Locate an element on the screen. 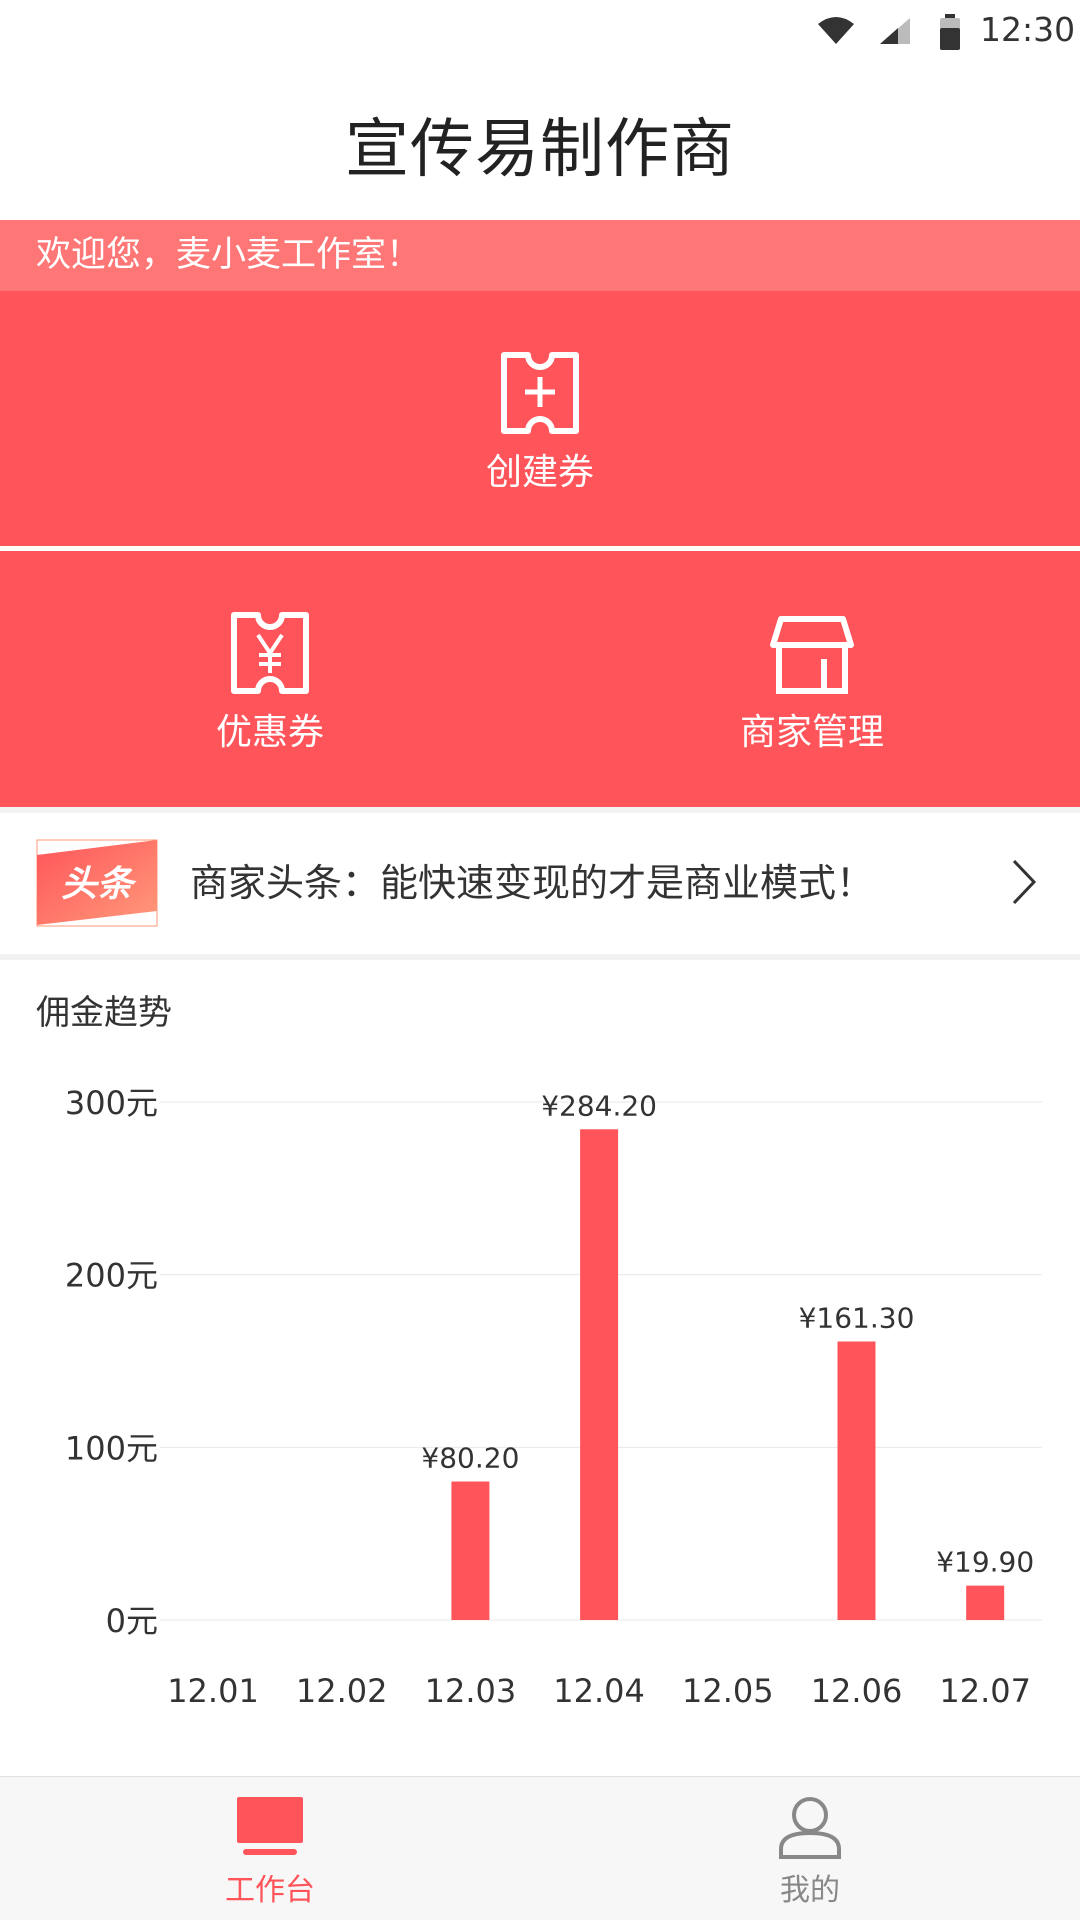 This screenshot has height=1920, width=1080. nav-tab-mine-label: 我的 is located at coordinates (810, 1890).